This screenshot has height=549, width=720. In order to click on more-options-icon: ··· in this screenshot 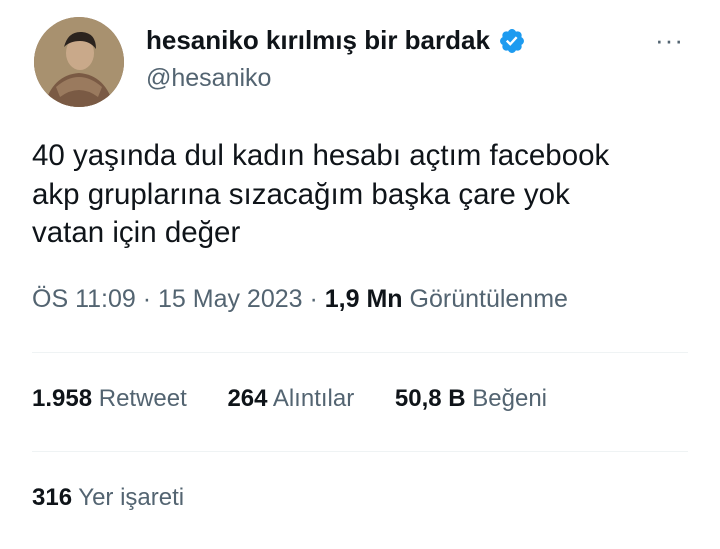, I will do `click(669, 40)`.